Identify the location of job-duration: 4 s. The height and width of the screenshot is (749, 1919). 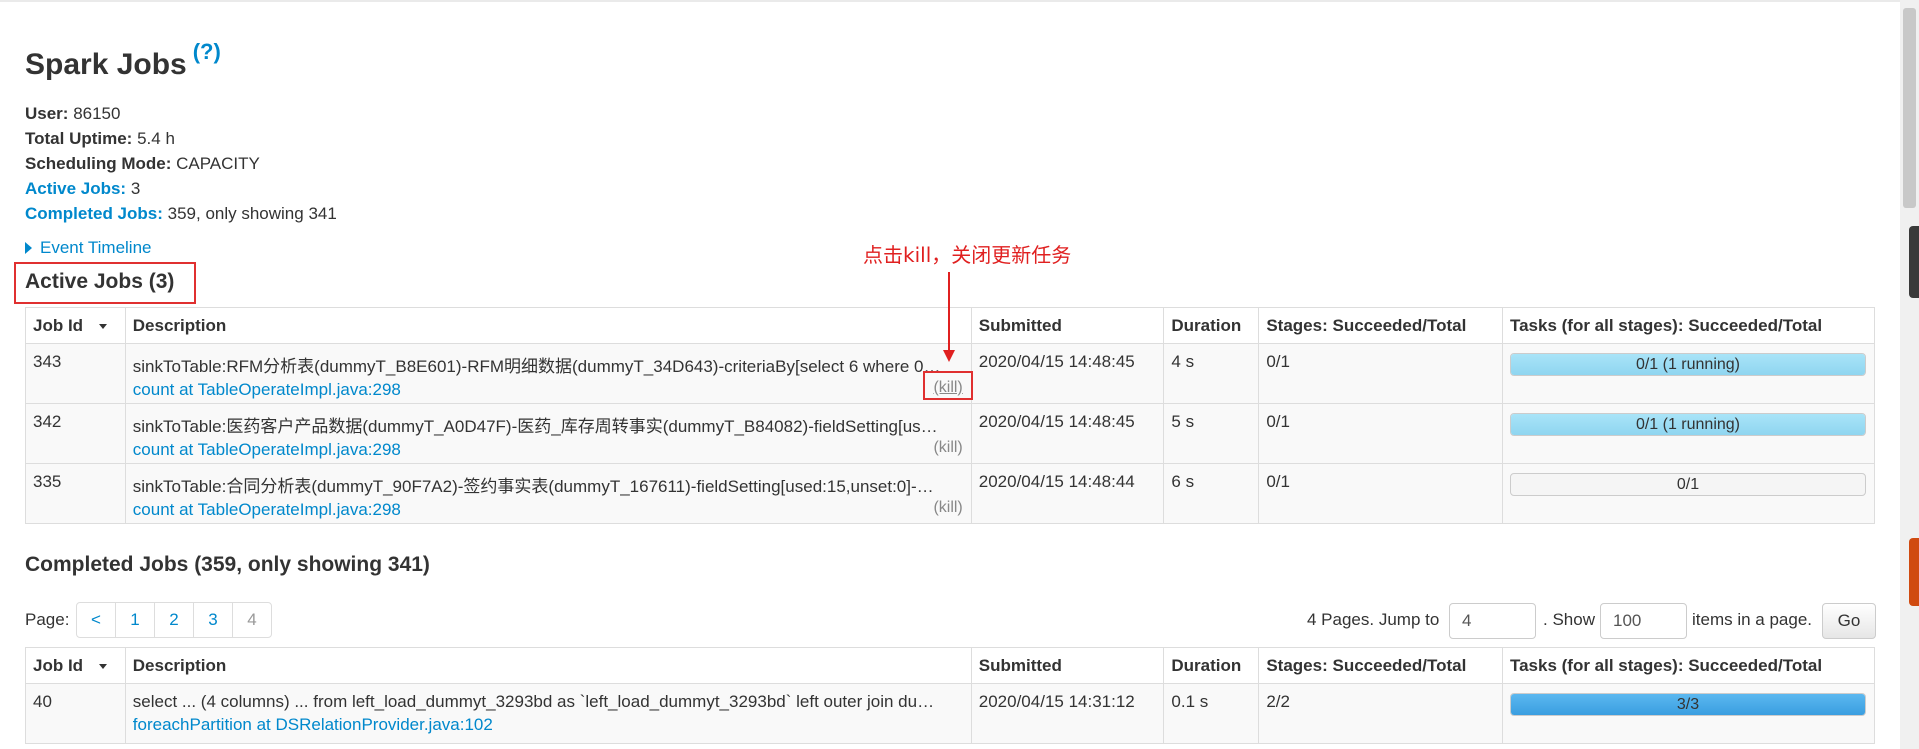
(1211, 373).